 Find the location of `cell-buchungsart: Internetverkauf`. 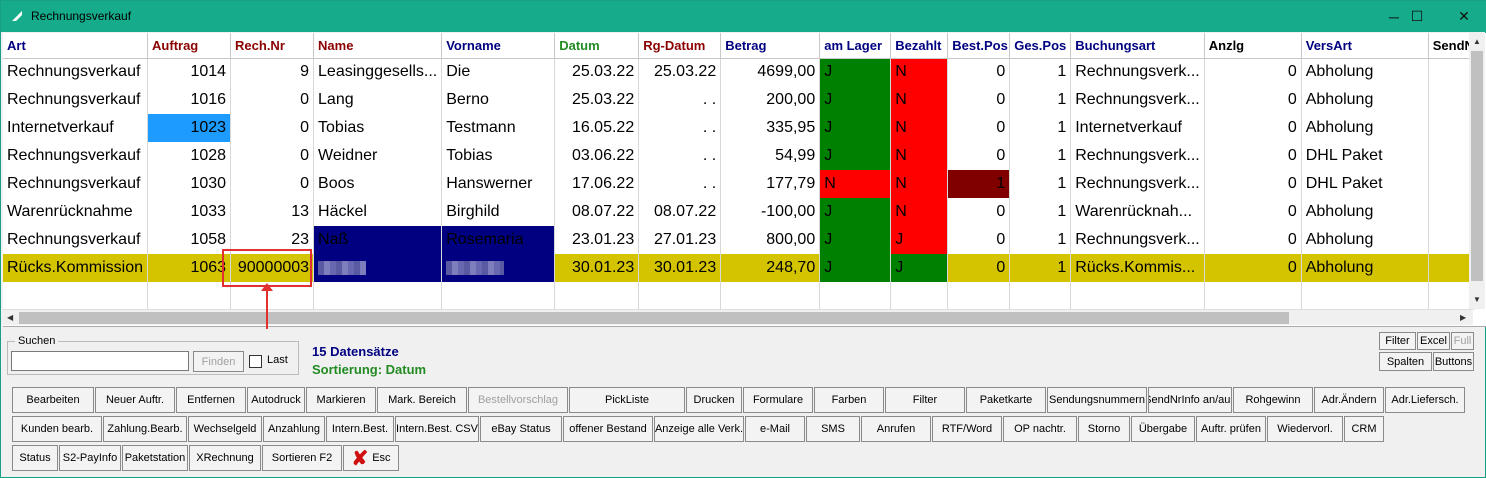

cell-buchungsart: Internetverkauf is located at coordinates (1137, 128).